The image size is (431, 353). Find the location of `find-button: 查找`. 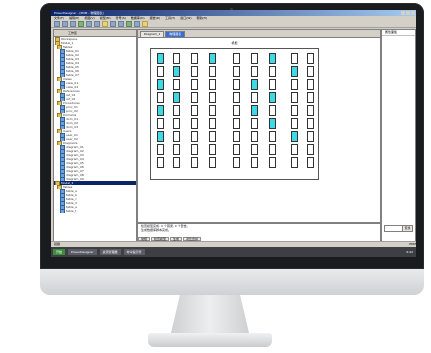

find-button: 查找 is located at coordinates (407, 228).